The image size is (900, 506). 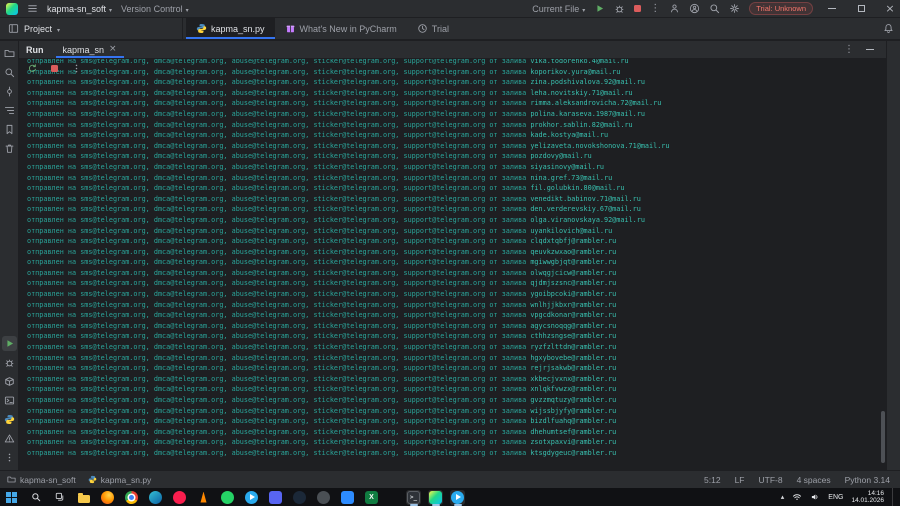 I want to click on taskbar-firefox-button, so click(x=107, y=497).